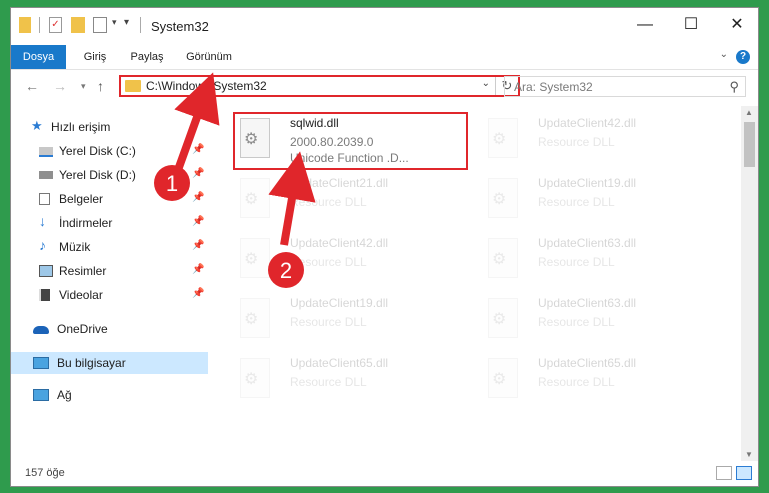 Image resolution: width=769 pixels, height=493 pixels. What do you see at coordinates (46, 271) in the screenshot?
I see `pictures-icon` at bounding box center [46, 271].